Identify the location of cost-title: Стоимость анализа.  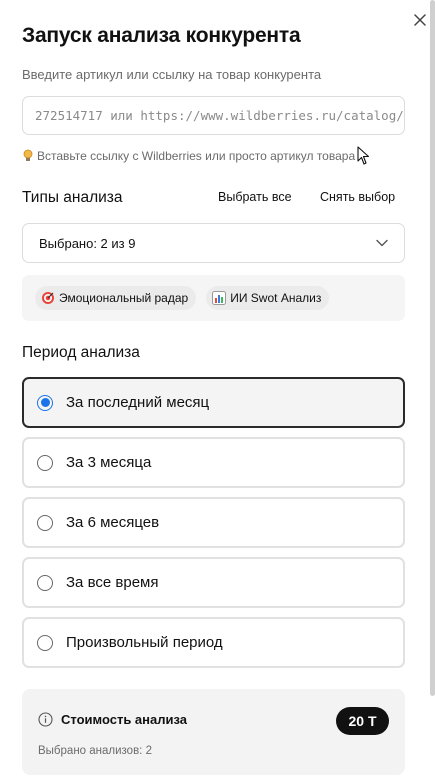
(124, 719).